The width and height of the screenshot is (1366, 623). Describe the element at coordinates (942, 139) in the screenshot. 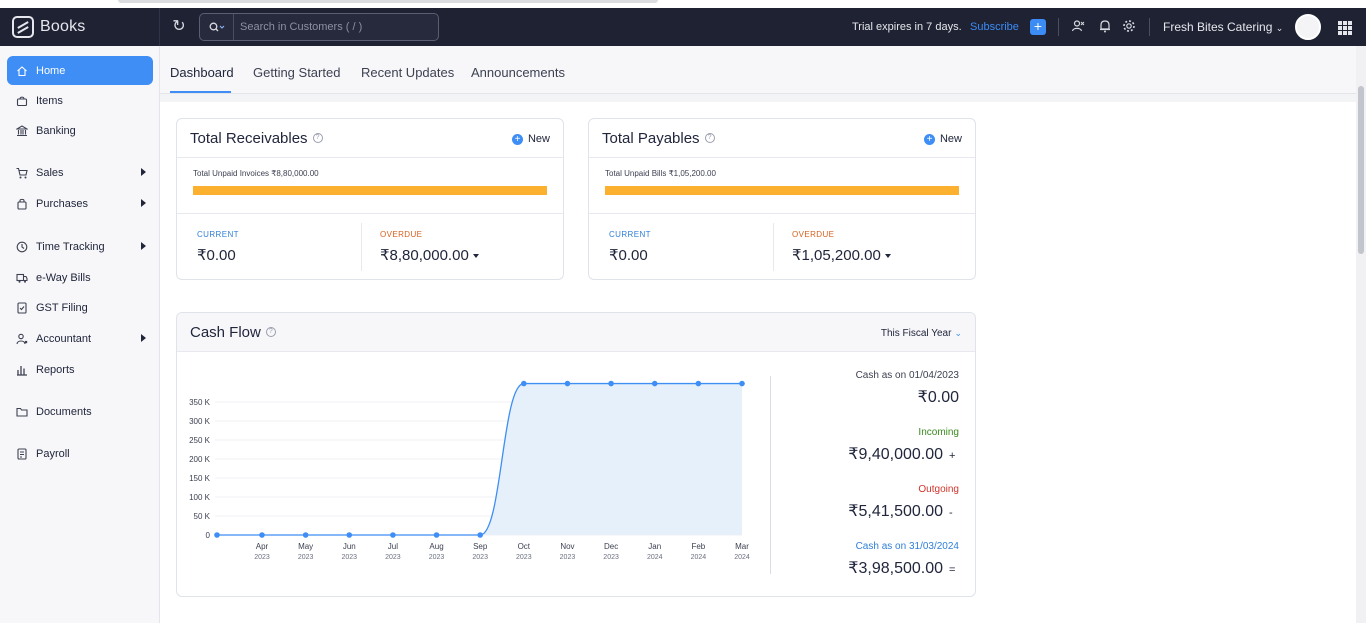

I see `new-bill-button: + New` at that location.